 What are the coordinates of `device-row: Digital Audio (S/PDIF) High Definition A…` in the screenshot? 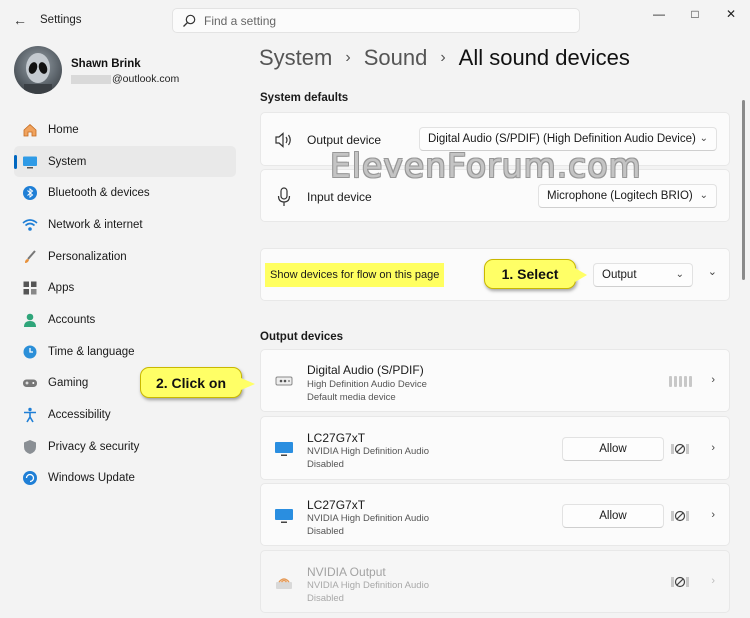 It's located at (495, 380).